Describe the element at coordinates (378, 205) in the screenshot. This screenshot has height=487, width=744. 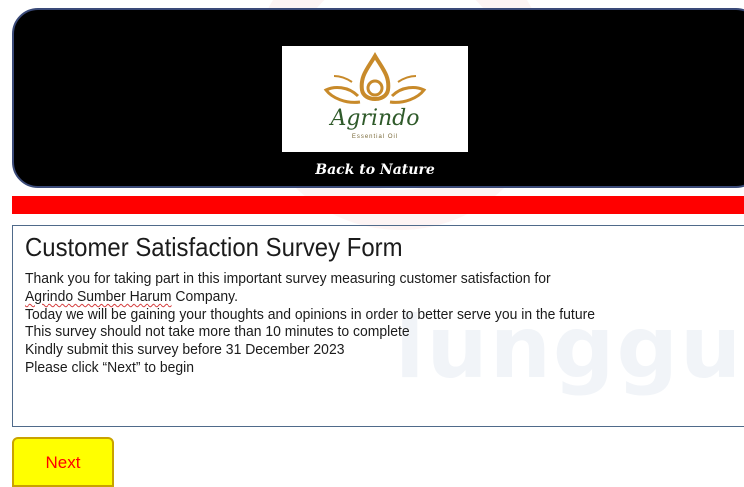
I see `accent-bar` at that location.